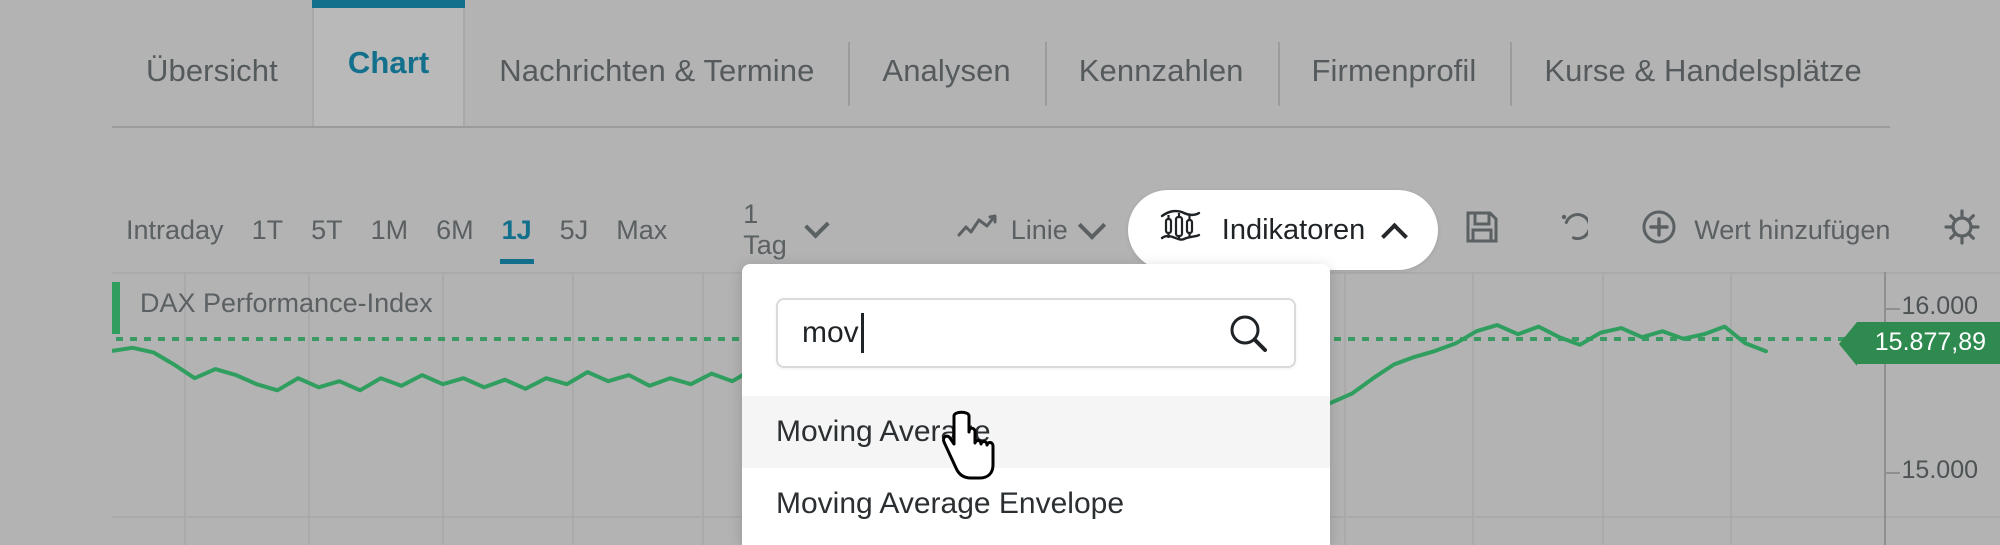 This screenshot has width=2000, height=545. I want to click on tab-label: Firmenprofil, so click(1394, 70).